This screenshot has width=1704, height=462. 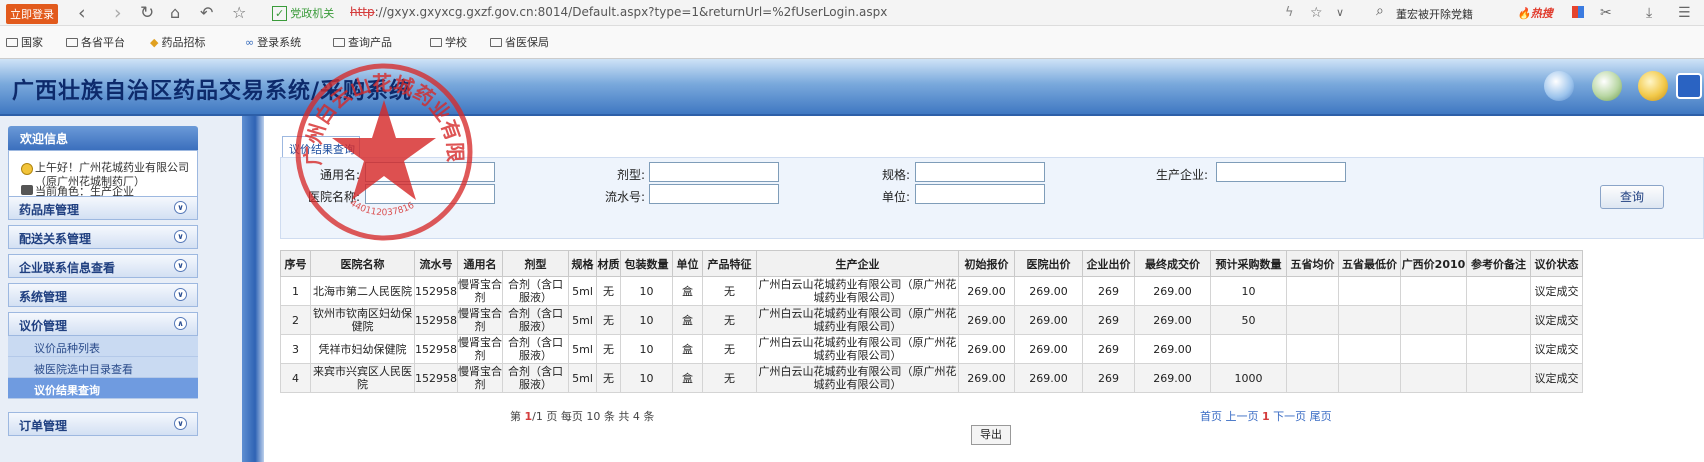 I want to click on dropdown-icon: ∨, so click(x=1340, y=13).